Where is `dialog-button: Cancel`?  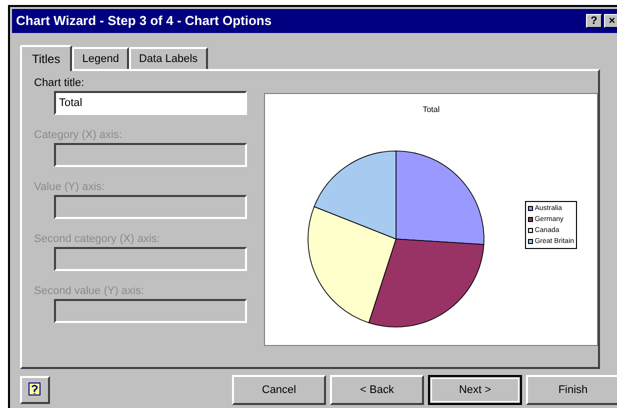
dialog-button: Cancel is located at coordinates (279, 390).